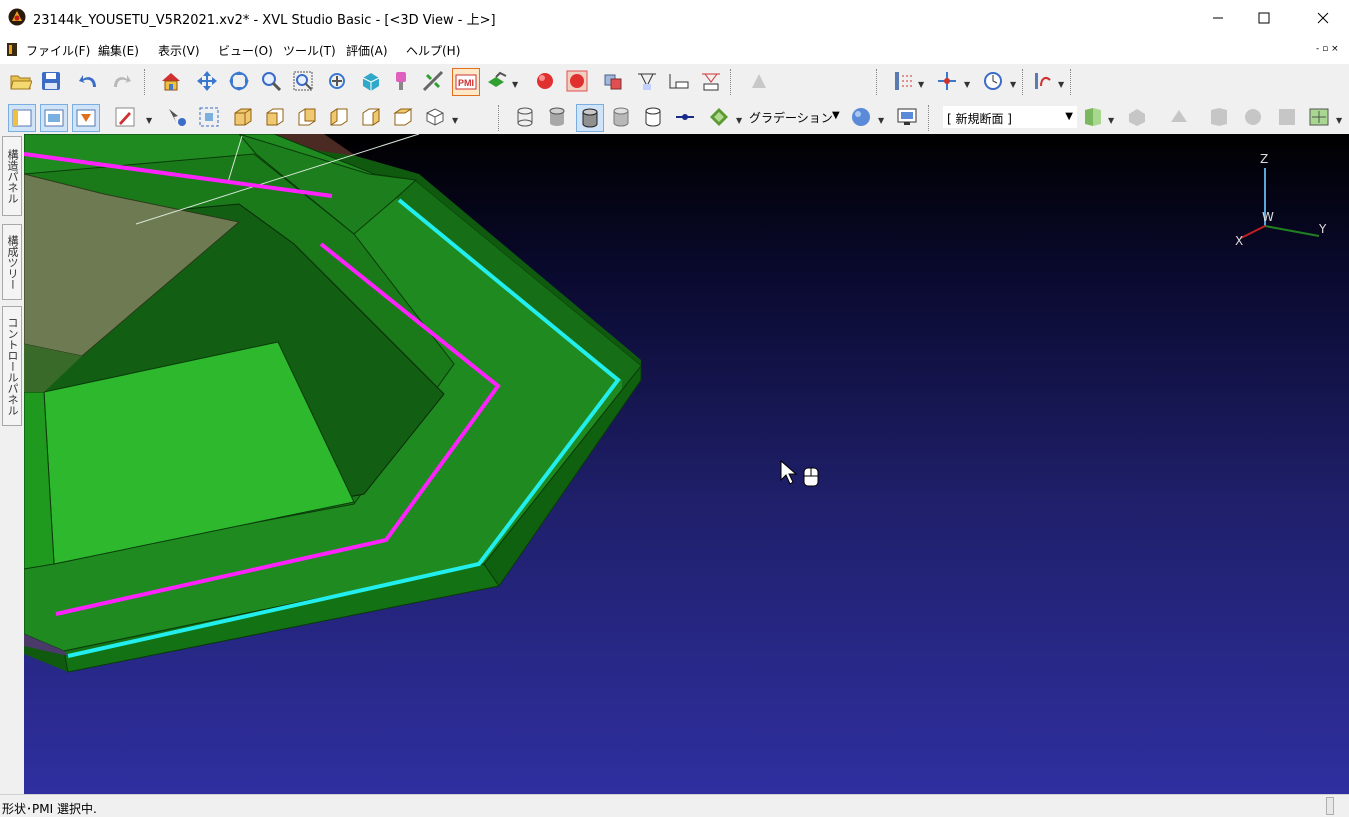 This screenshot has width=1349, height=817. What do you see at coordinates (557, 117) in the screenshot?
I see `shaded-cylinder-icon` at bounding box center [557, 117].